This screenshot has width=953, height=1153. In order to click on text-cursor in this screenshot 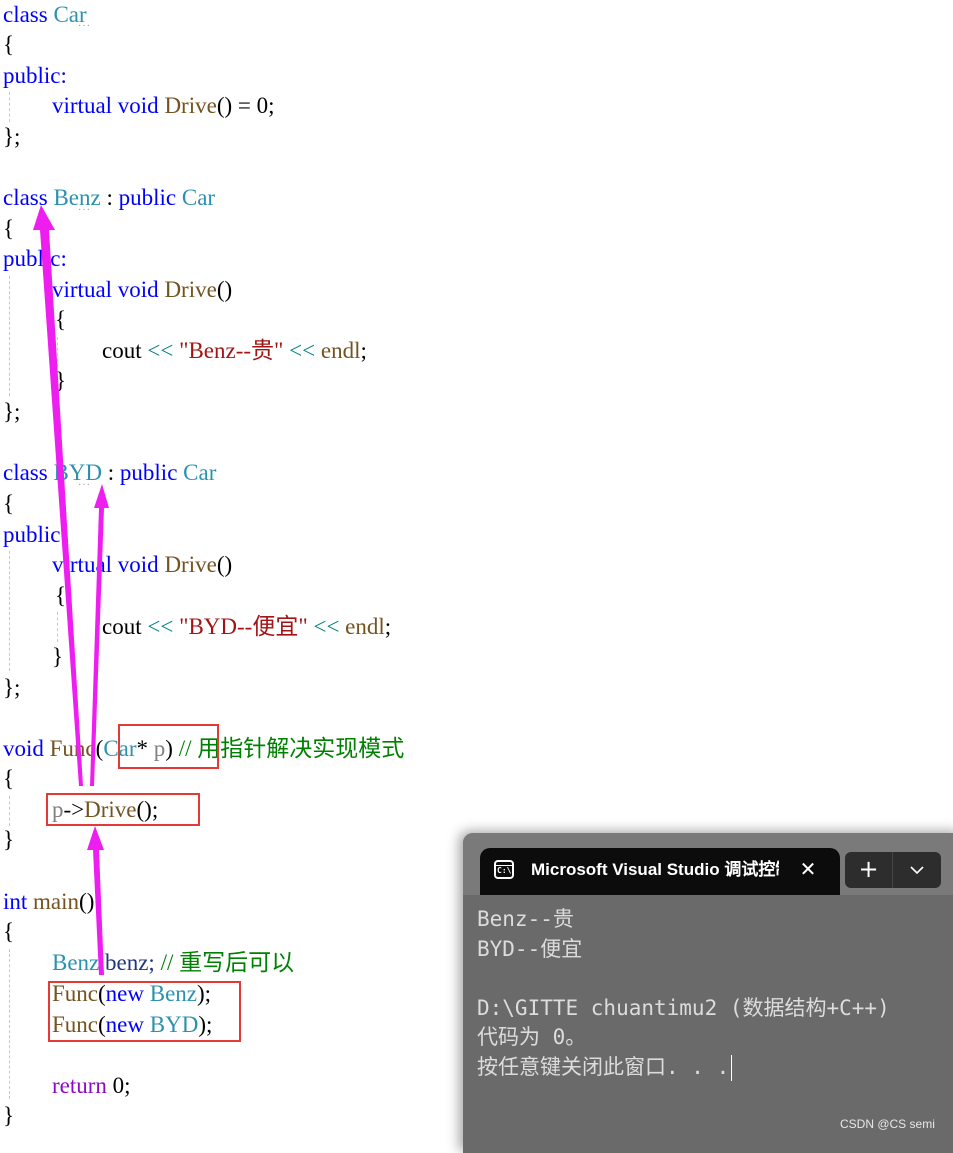, I will do `click(732, 1067)`.